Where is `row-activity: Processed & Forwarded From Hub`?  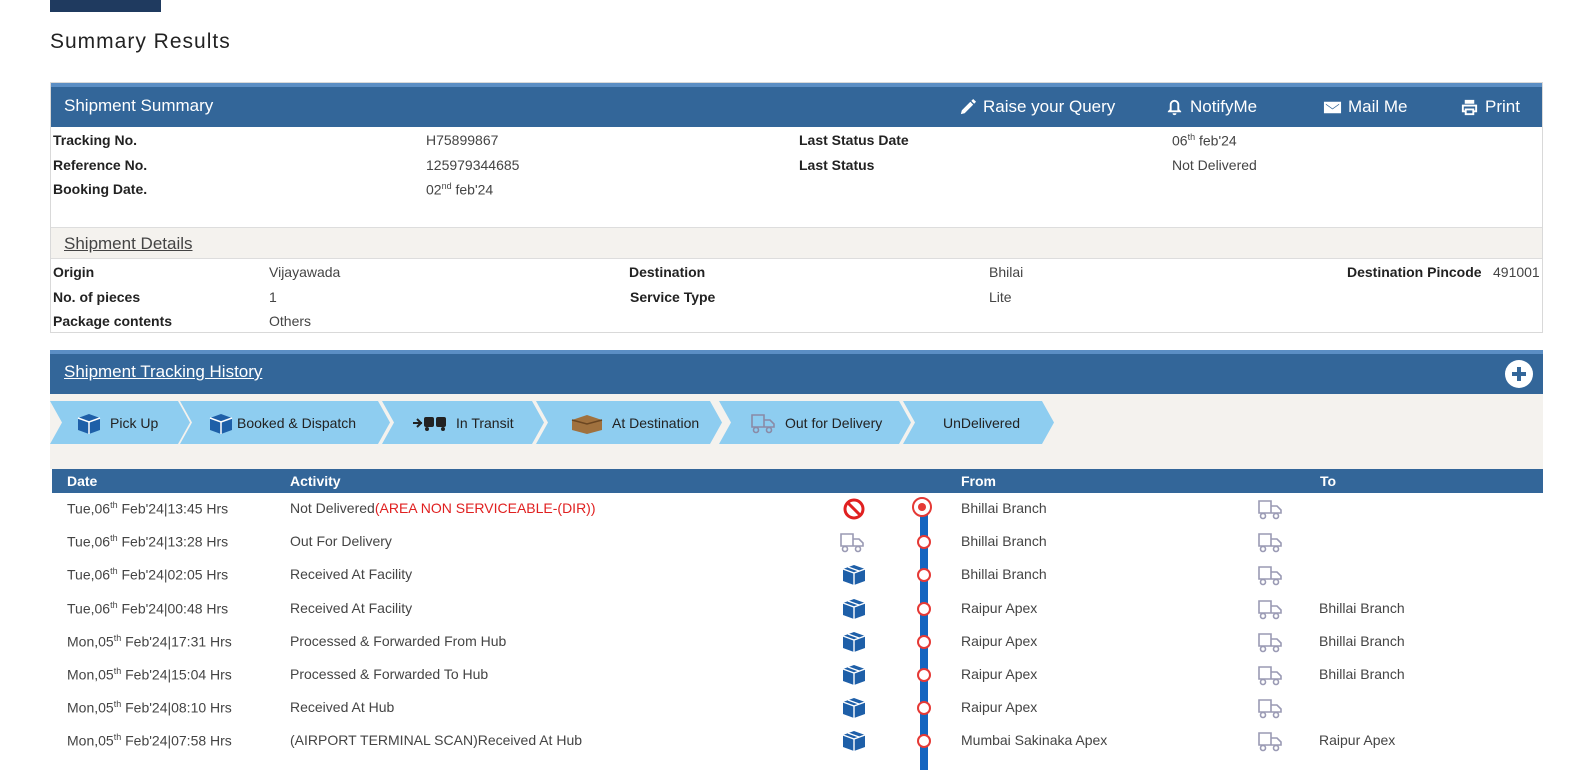 row-activity: Processed & Forwarded From Hub is located at coordinates (398, 640).